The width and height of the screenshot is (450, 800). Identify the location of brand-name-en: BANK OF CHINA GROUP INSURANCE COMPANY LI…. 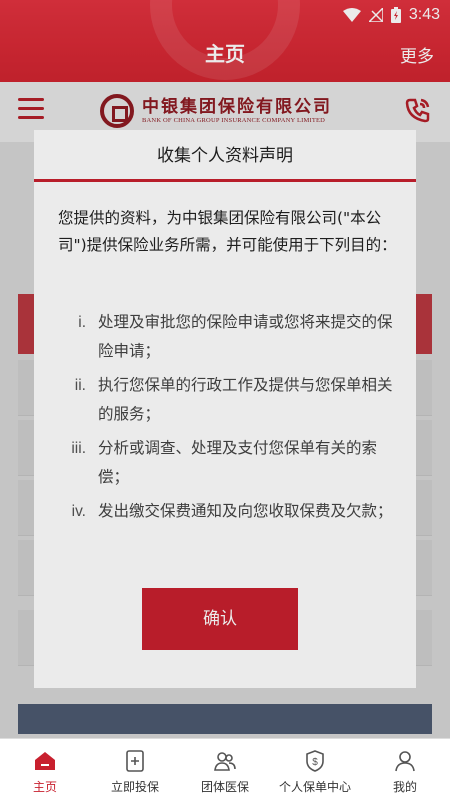
(234, 120).